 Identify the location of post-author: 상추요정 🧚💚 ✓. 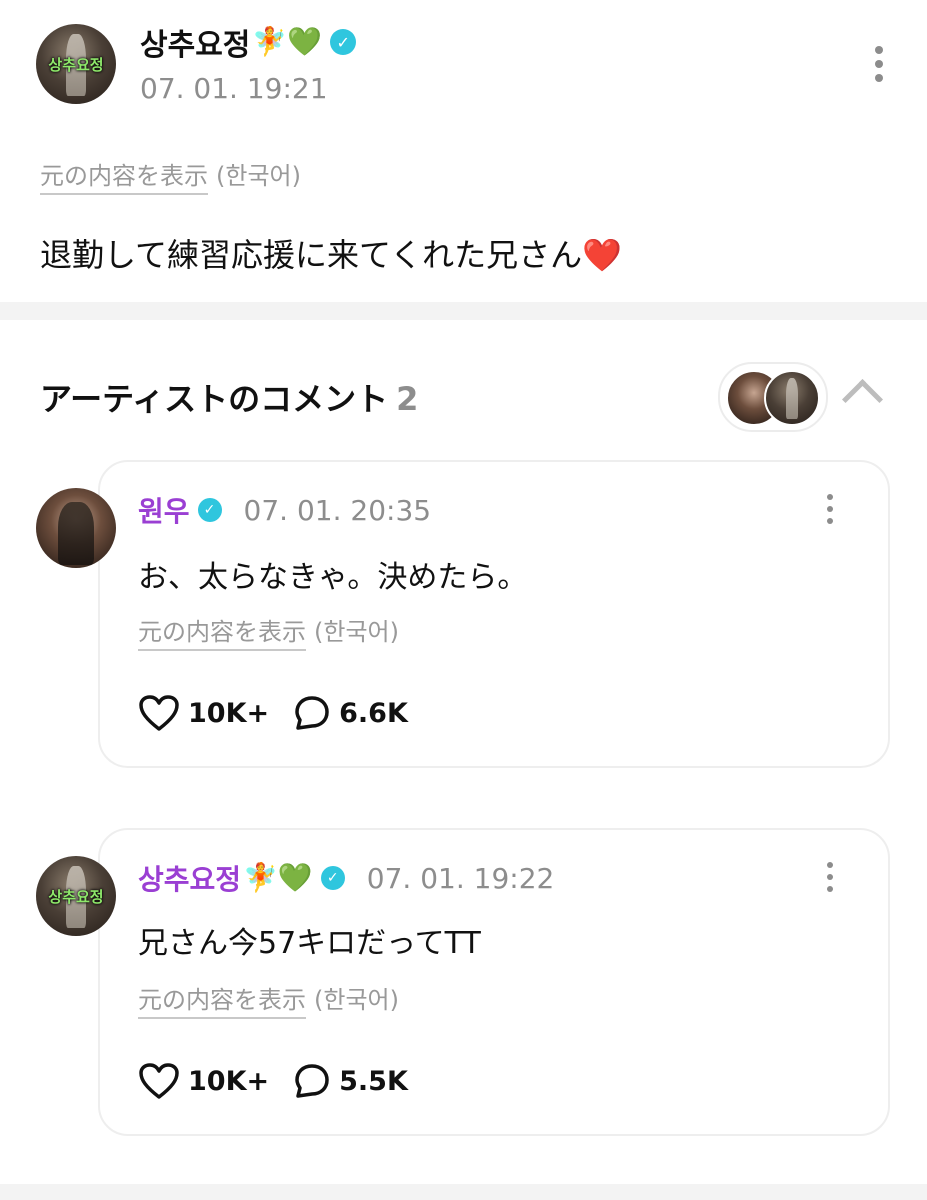
(248, 42).